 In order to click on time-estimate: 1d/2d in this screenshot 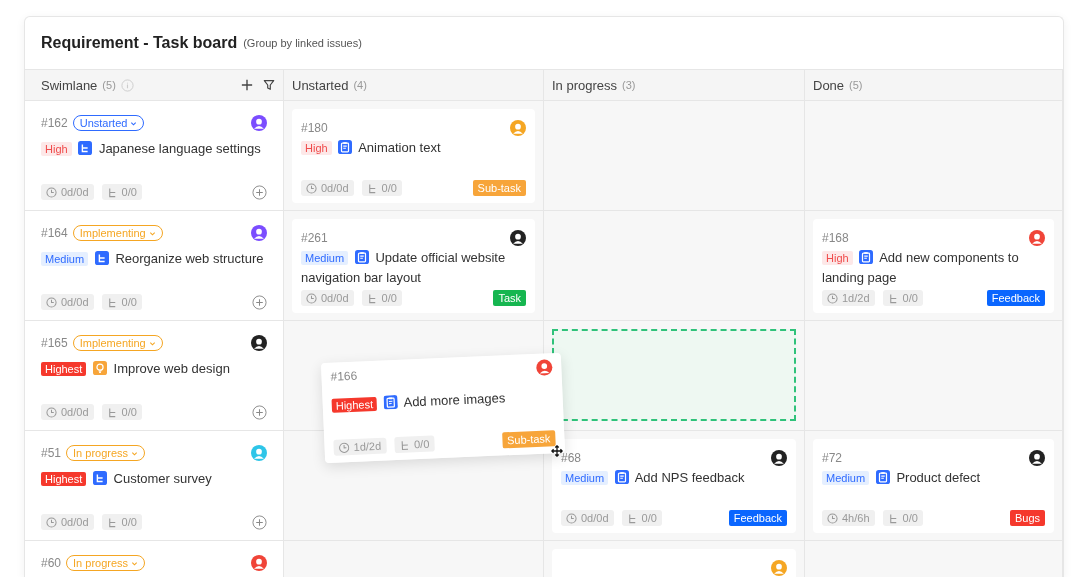, I will do `click(367, 446)`.